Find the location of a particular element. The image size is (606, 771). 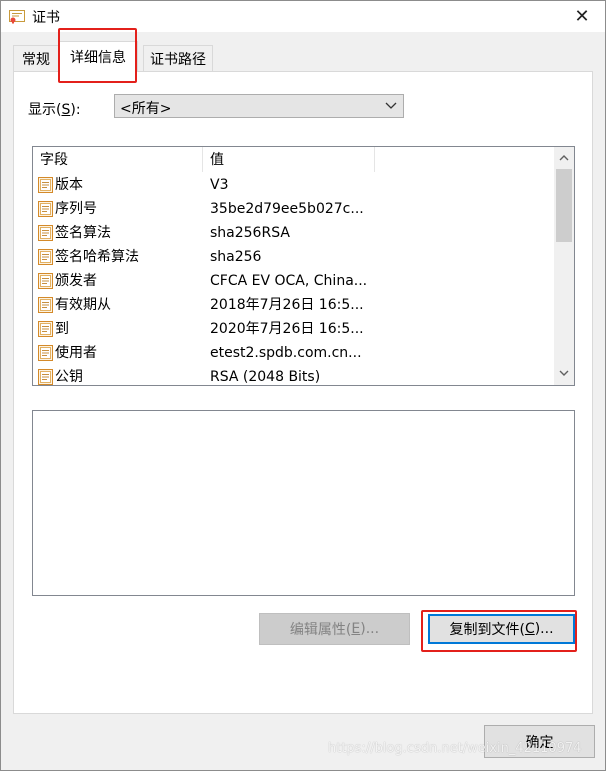

show-label: 显示(S): is located at coordinates (54, 110).